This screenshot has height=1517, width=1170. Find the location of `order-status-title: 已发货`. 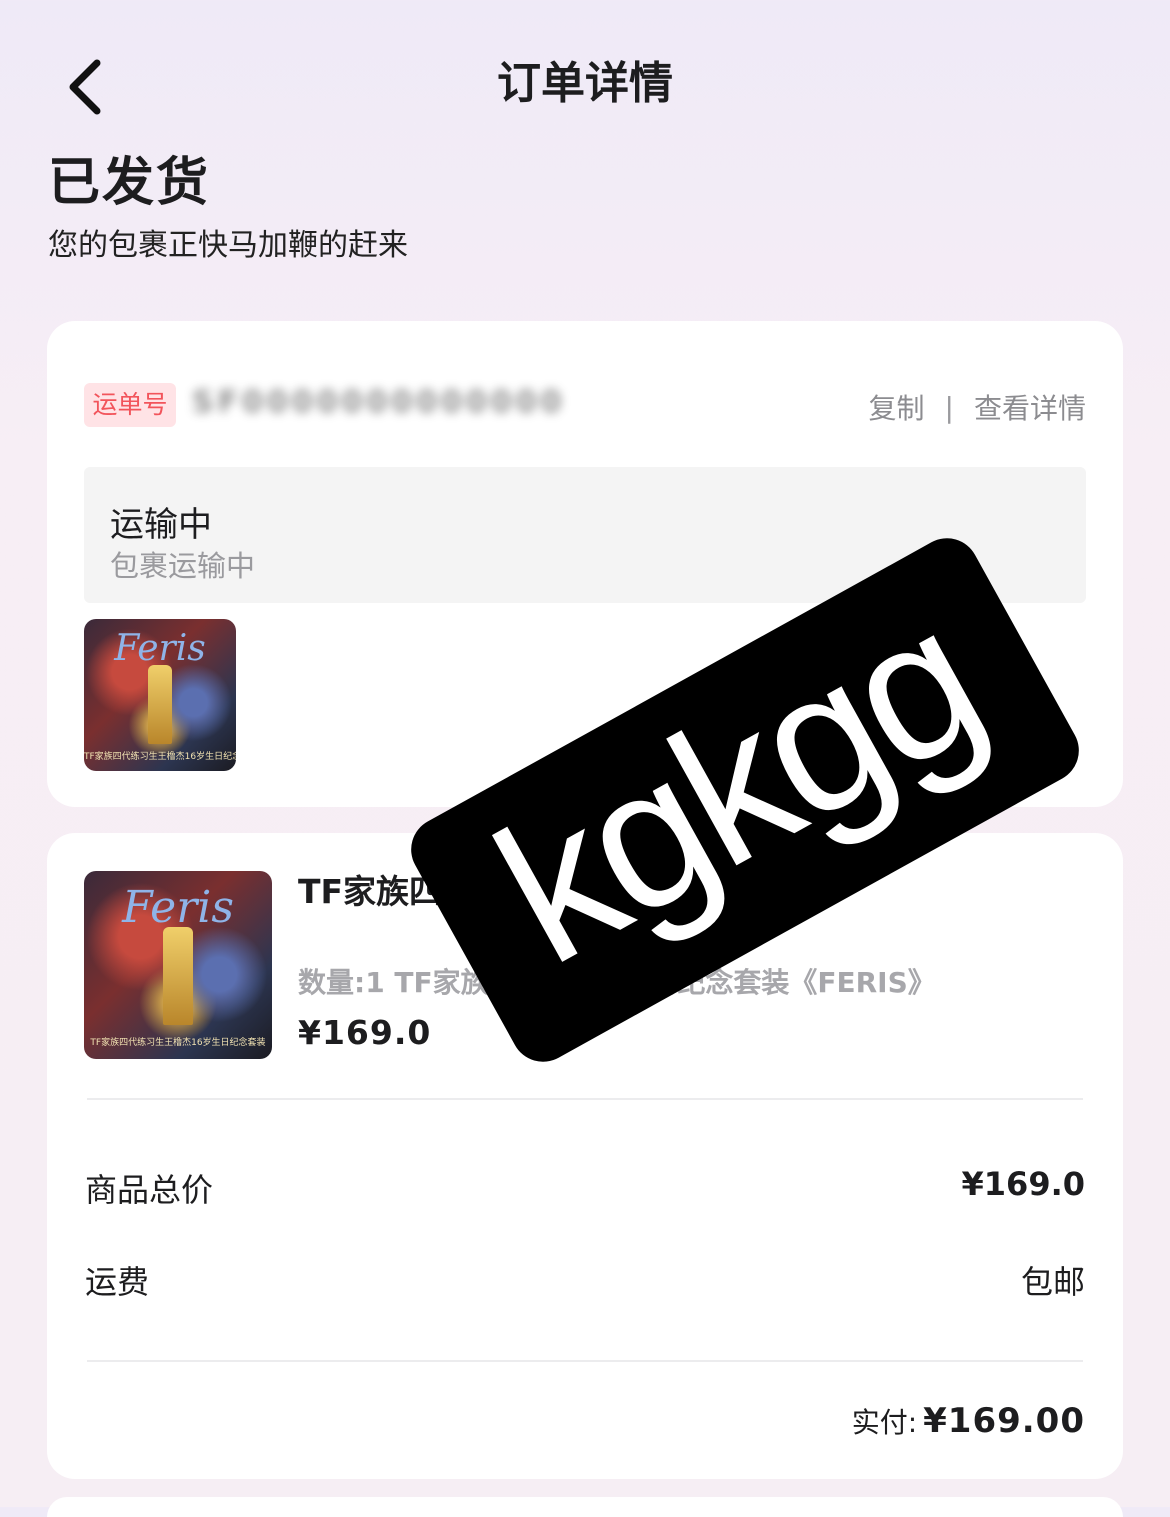

order-status-title: 已发货 is located at coordinates (129, 183).